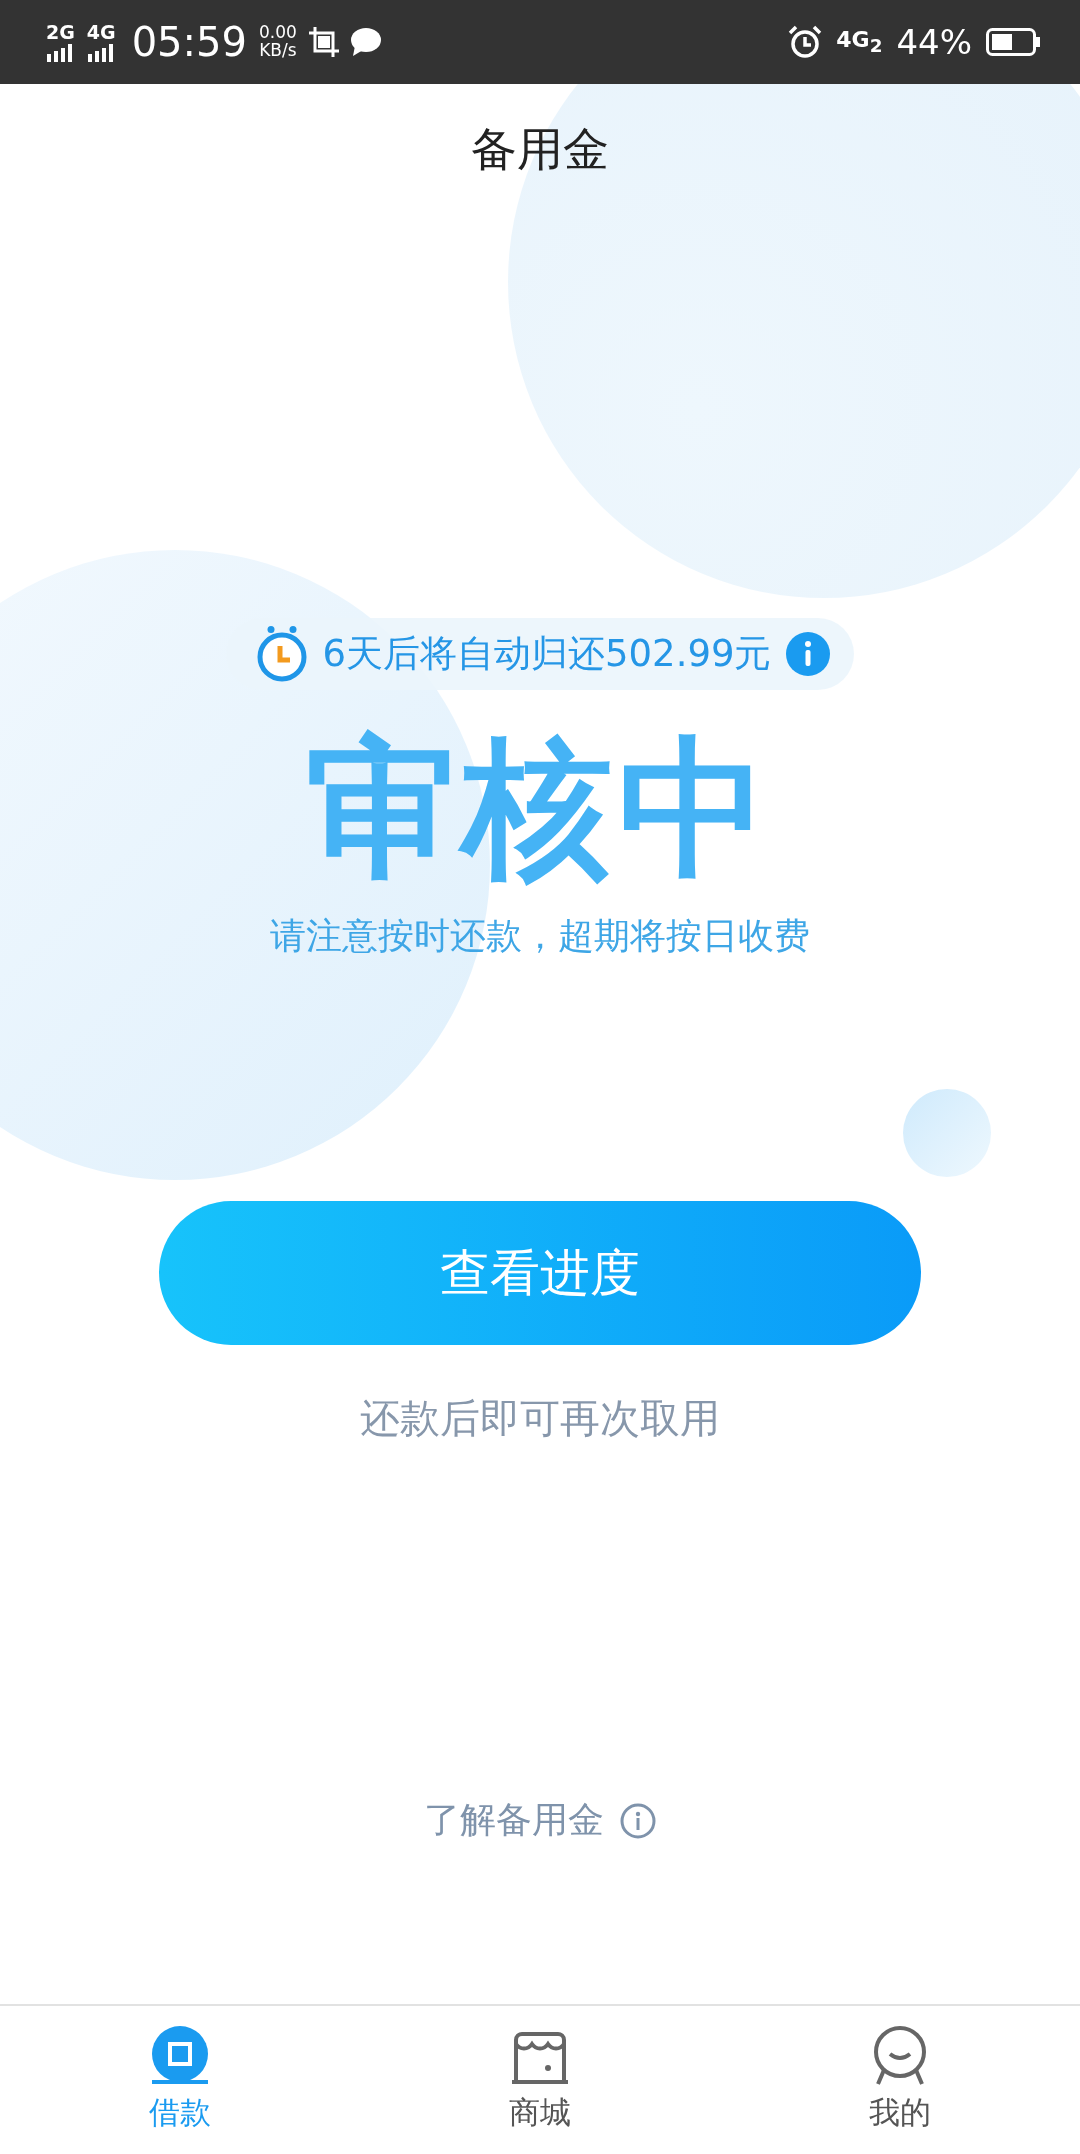  What do you see at coordinates (189, 42) in the screenshot?
I see `clock: 05:59` at bounding box center [189, 42].